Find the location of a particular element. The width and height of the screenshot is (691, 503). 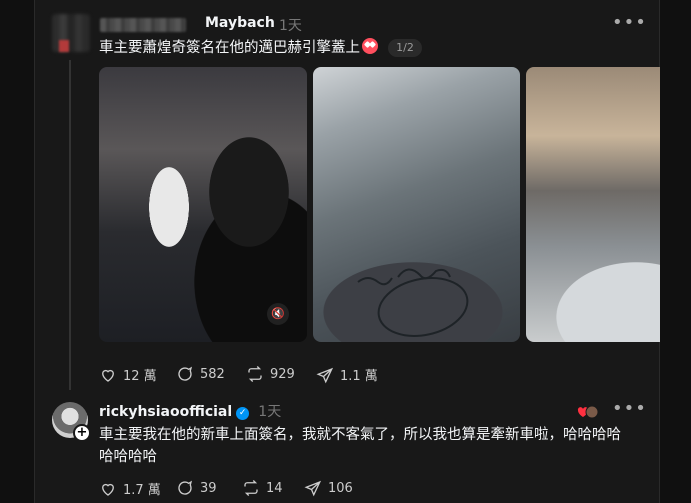

share-count: 1.1 萬 is located at coordinates (359, 376).